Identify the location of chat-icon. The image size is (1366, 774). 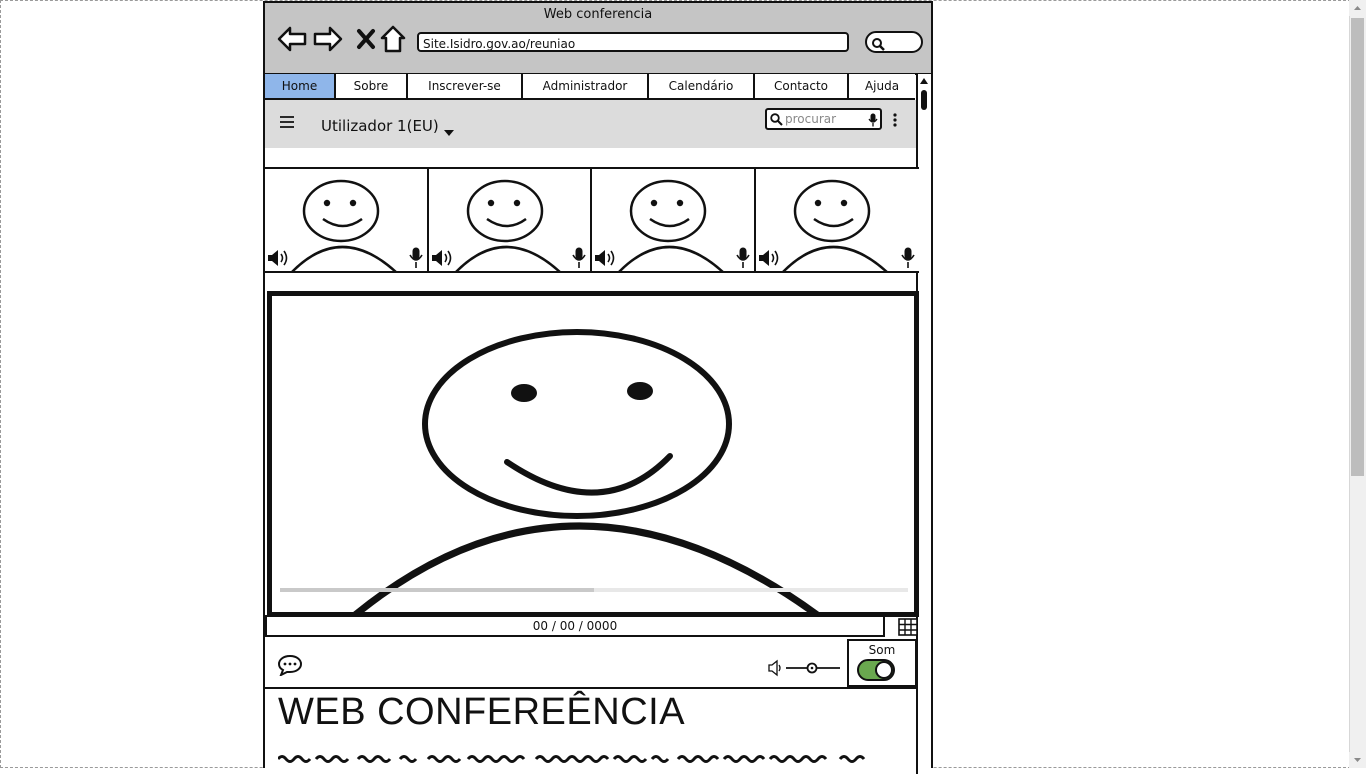
(290, 667).